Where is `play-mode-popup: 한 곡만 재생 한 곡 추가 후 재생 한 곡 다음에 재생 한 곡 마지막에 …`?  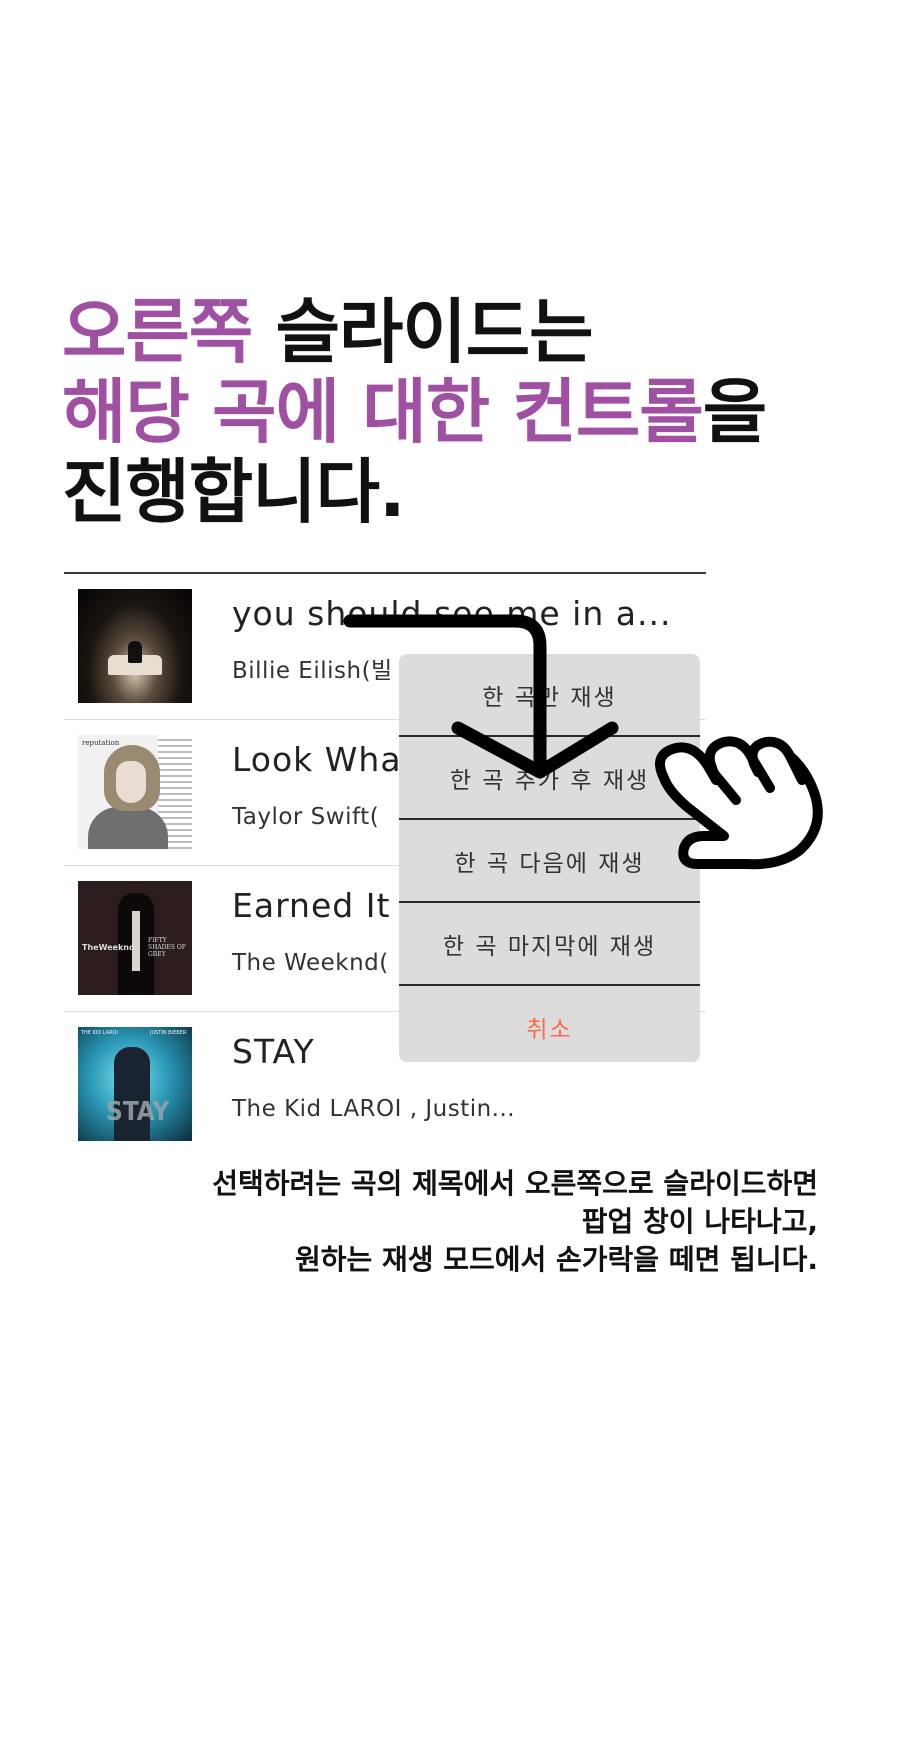 play-mode-popup: 한 곡만 재생 한 곡 추가 후 재생 한 곡 다음에 재생 한 곡 마지막에 … is located at coordinates (549, 858).